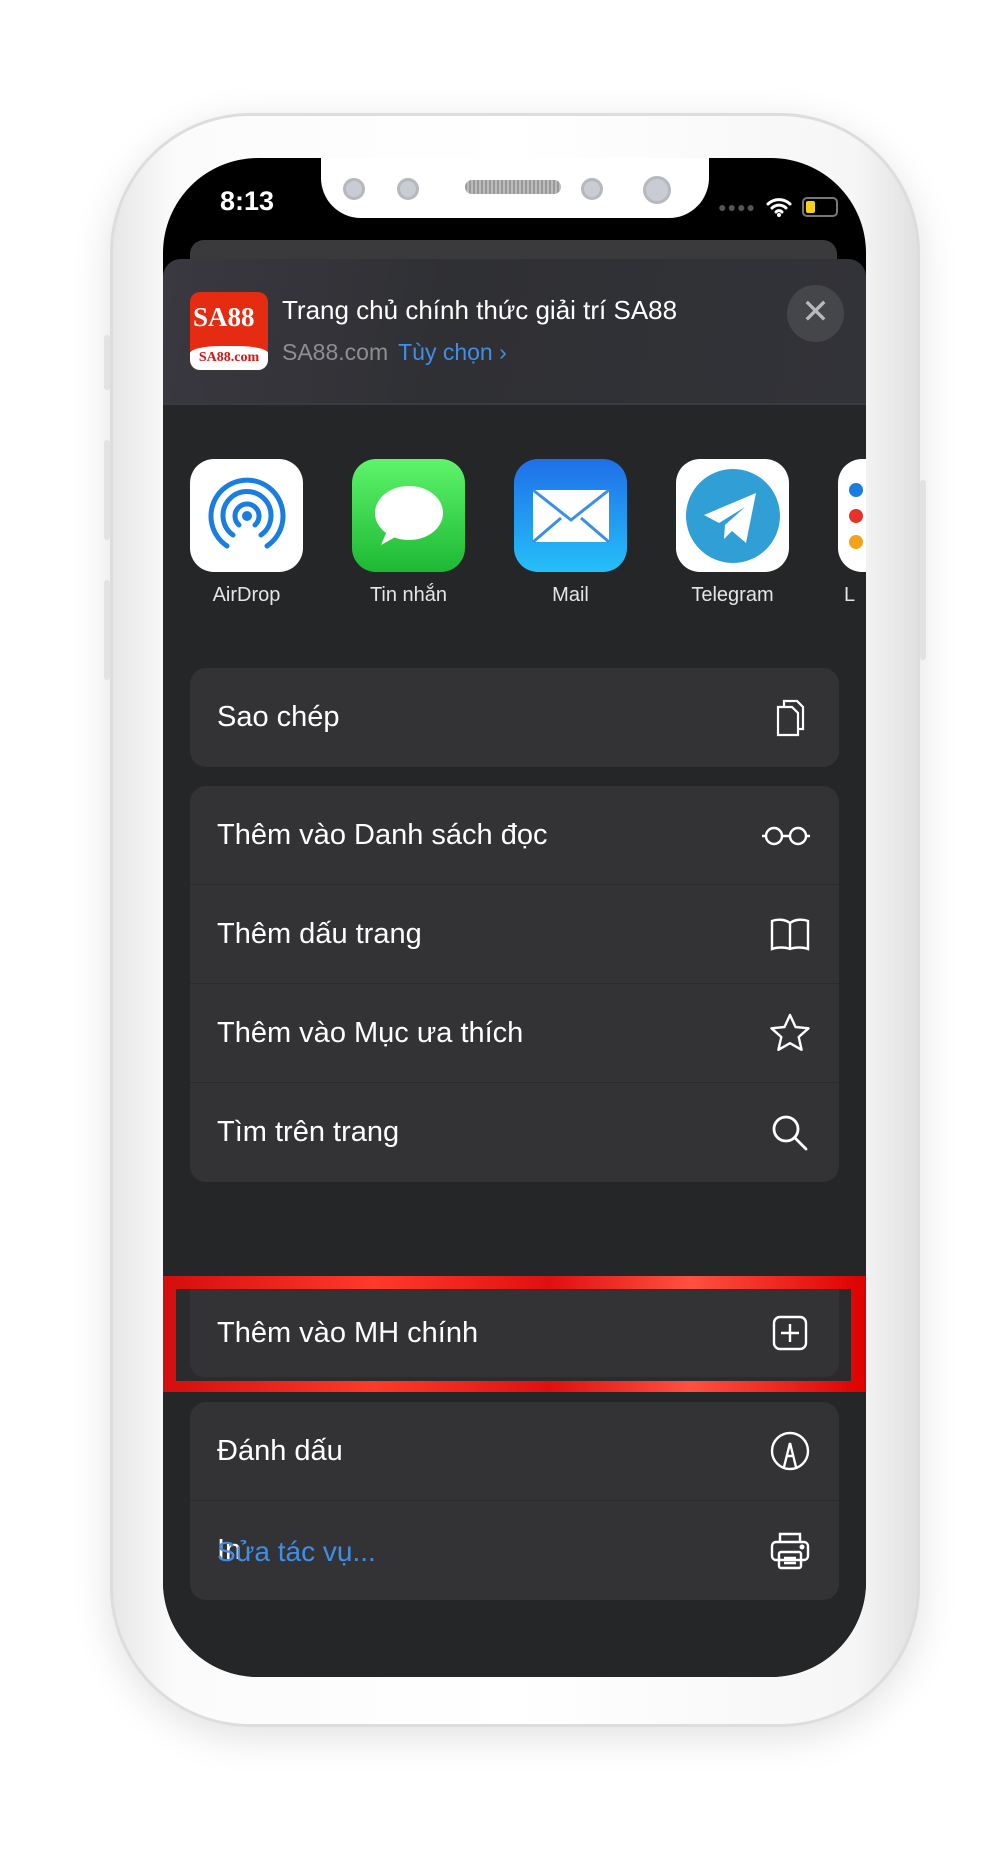  I want to click on app-label: L, so click(850, 595).